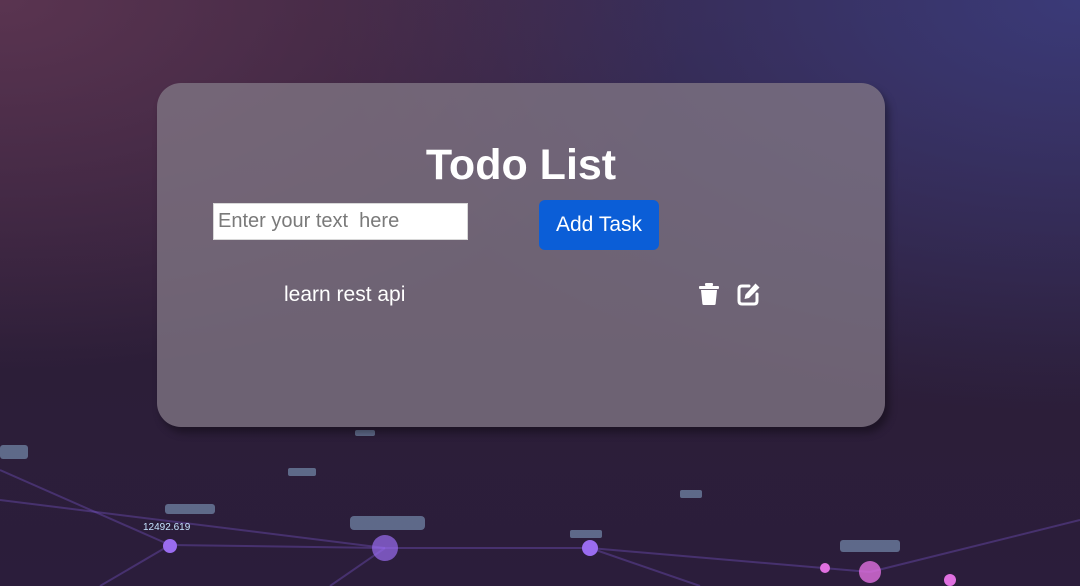  I want to click on page-title: Todo List, so click(521, 165).